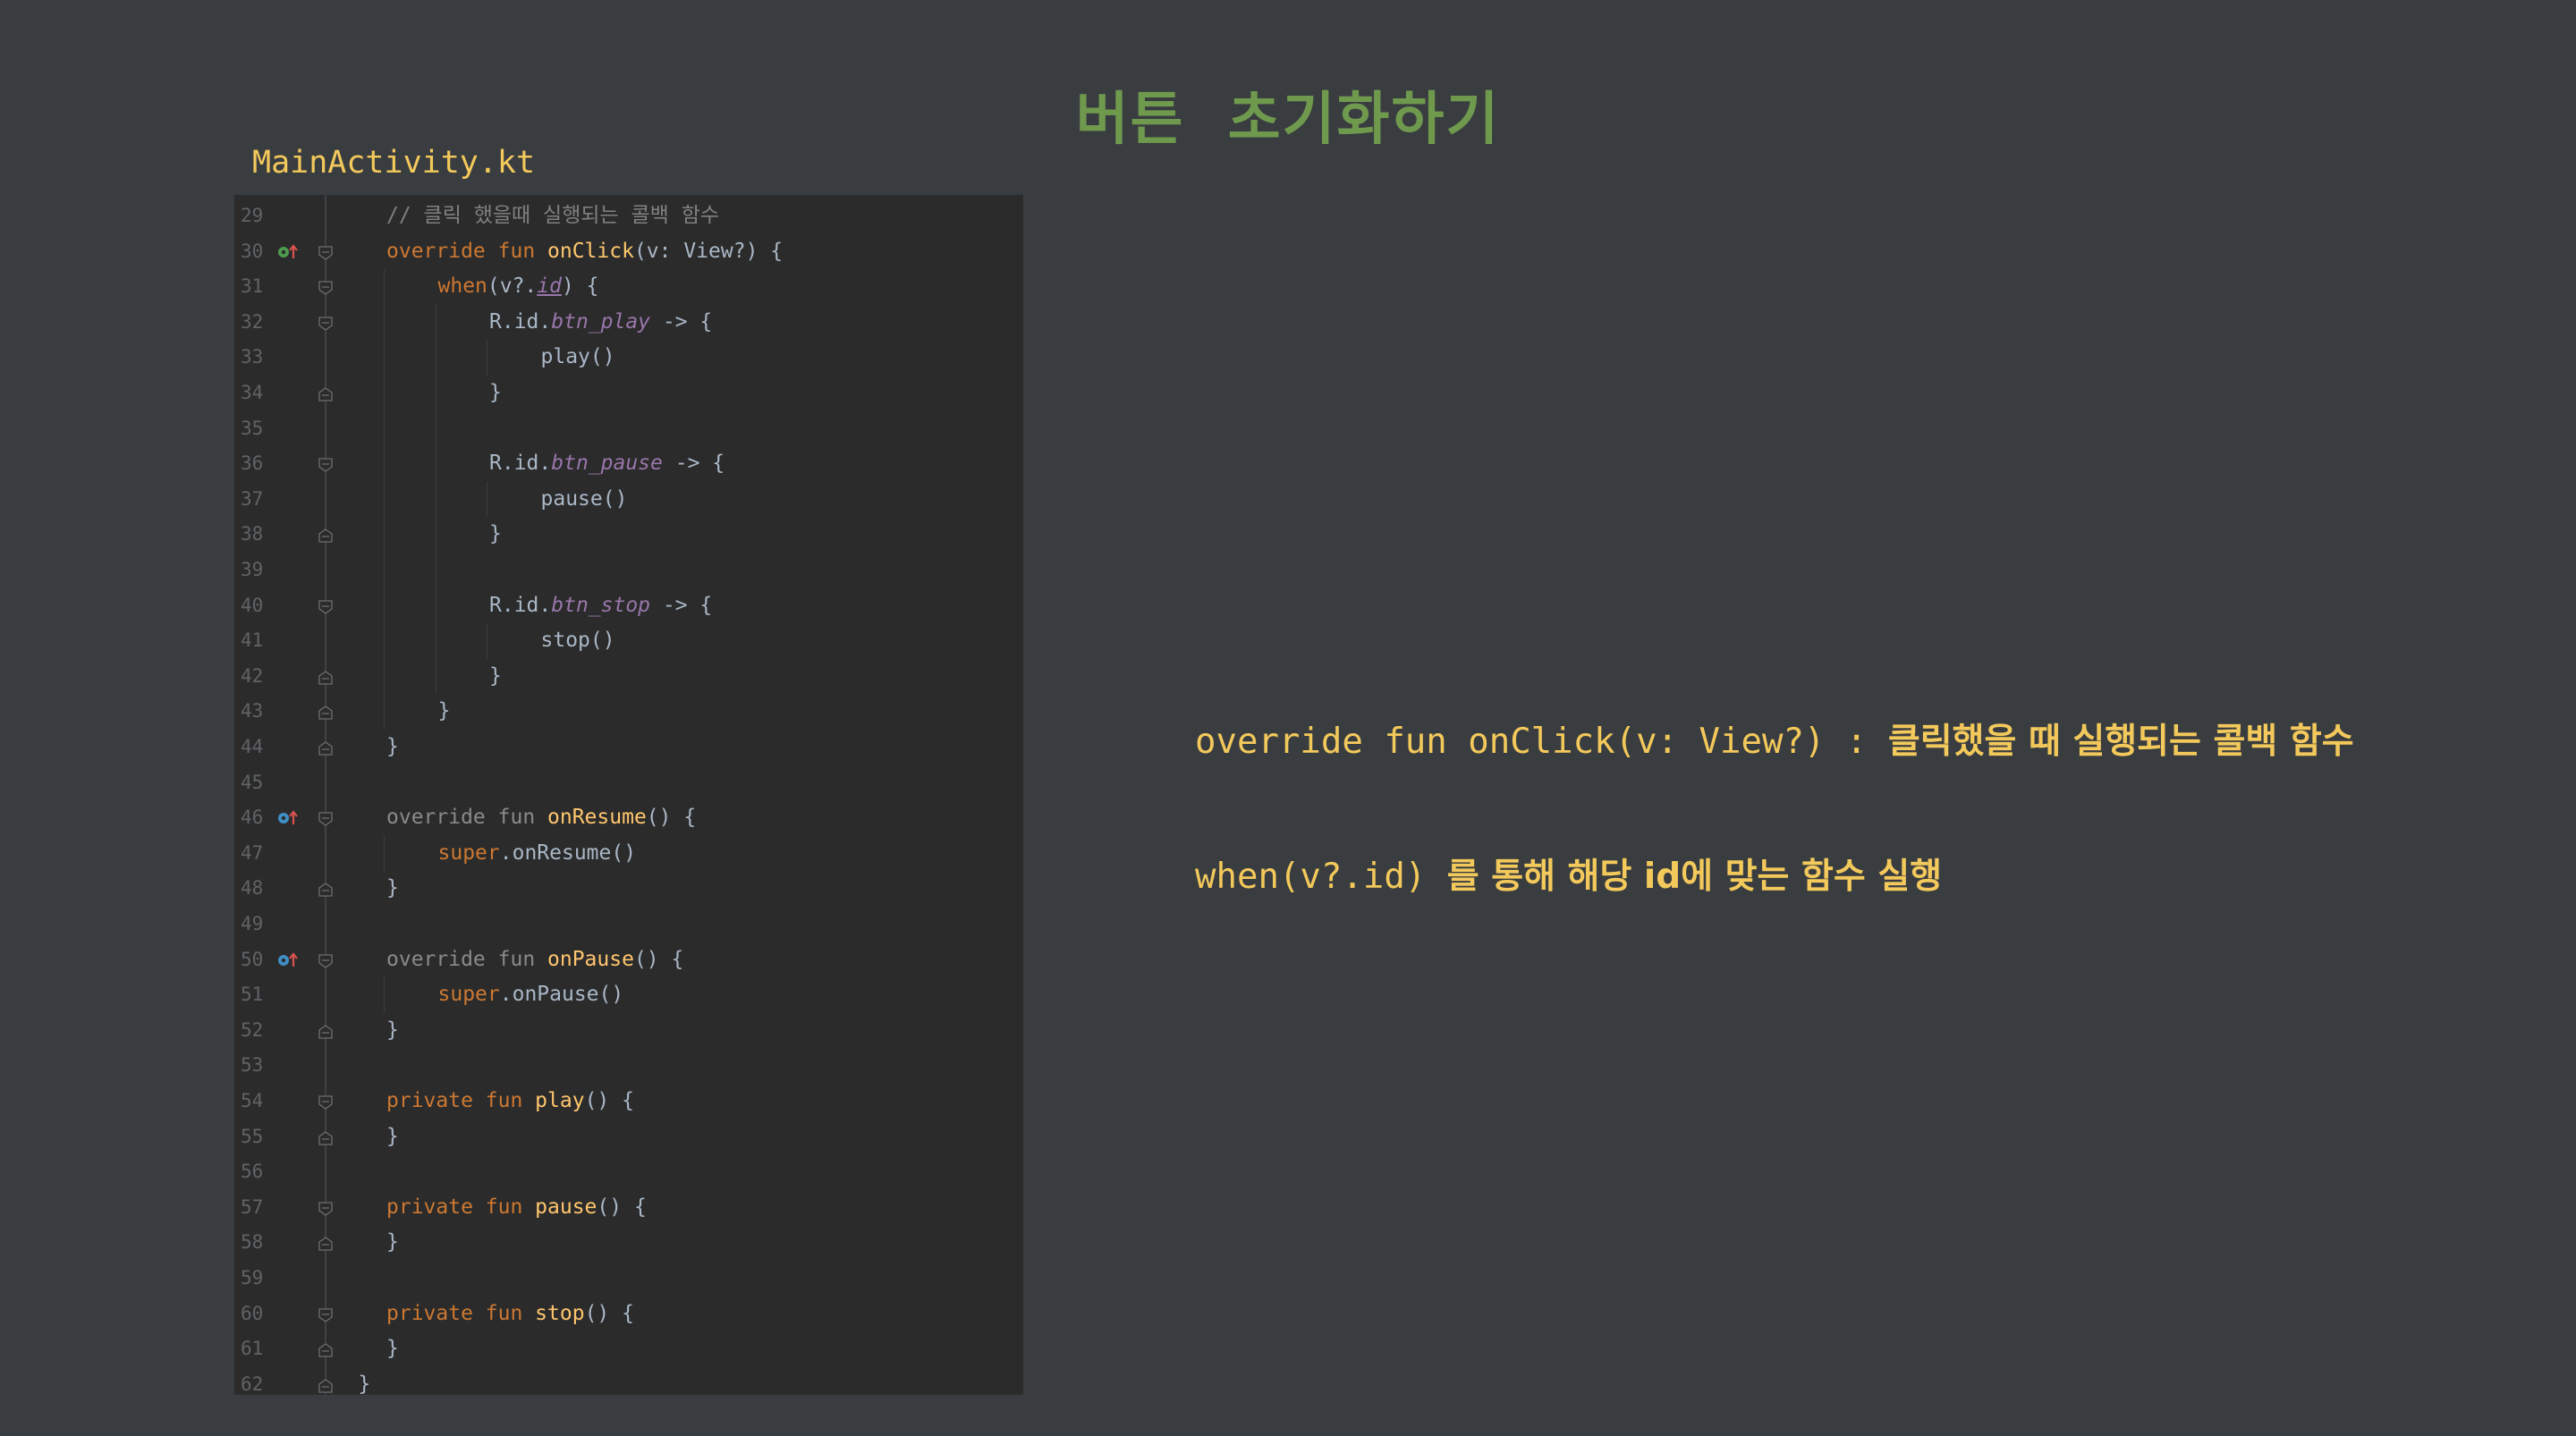  What do you see at coordinates (566, 1207) in the screenshot?
I see `code-token: pause` at bounding box center [566, 1207].